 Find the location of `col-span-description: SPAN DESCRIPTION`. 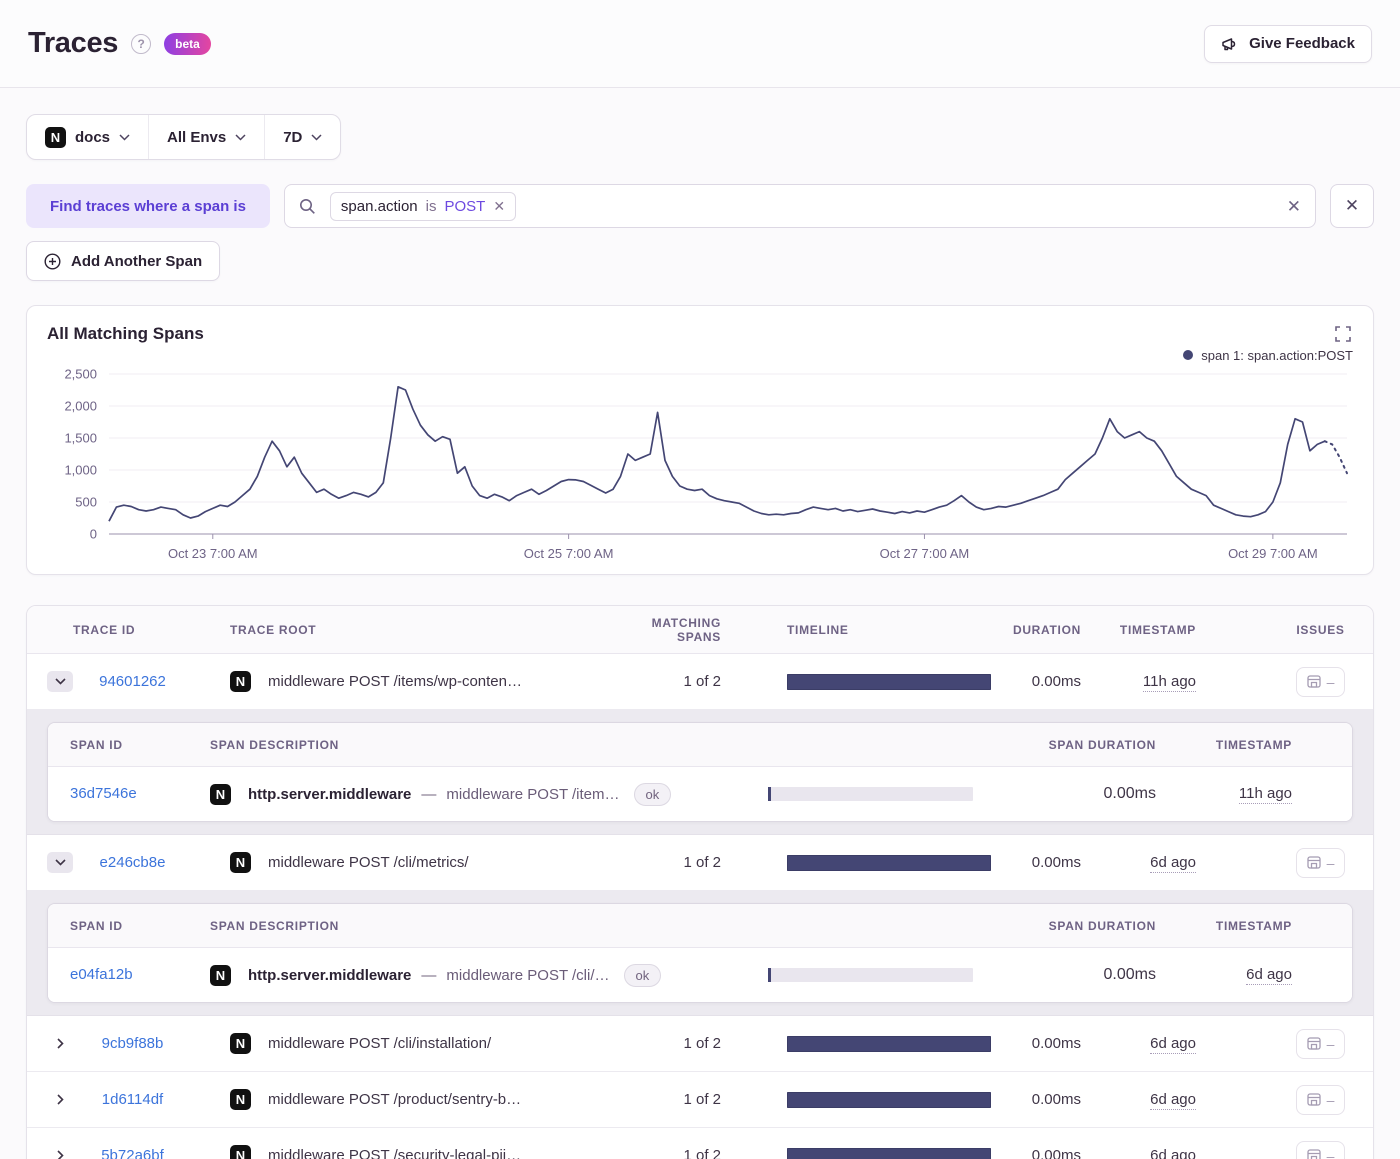

col-span-description: SPAN DESCRIPTION is located at coordinates (274, 925).